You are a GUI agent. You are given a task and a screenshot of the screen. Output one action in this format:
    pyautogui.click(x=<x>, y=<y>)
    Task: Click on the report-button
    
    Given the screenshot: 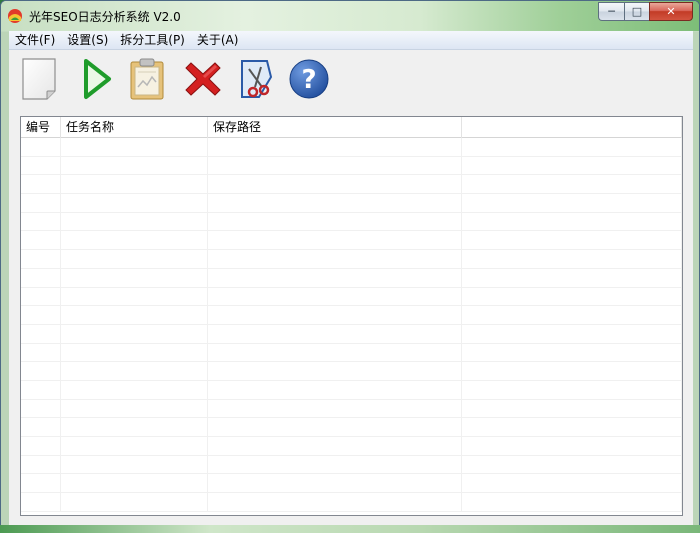 What is the action you would take?
    pyautogui.click(x=147, y=79)
    